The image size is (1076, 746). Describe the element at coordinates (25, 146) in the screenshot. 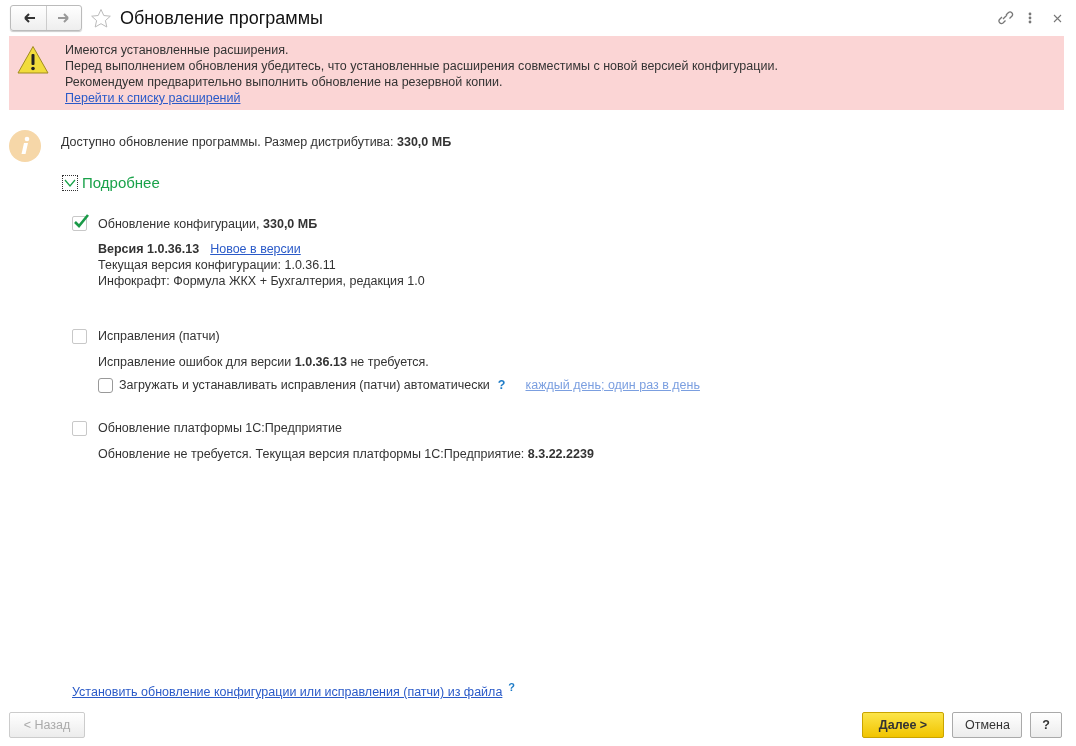

I see `info-icon` at that location.